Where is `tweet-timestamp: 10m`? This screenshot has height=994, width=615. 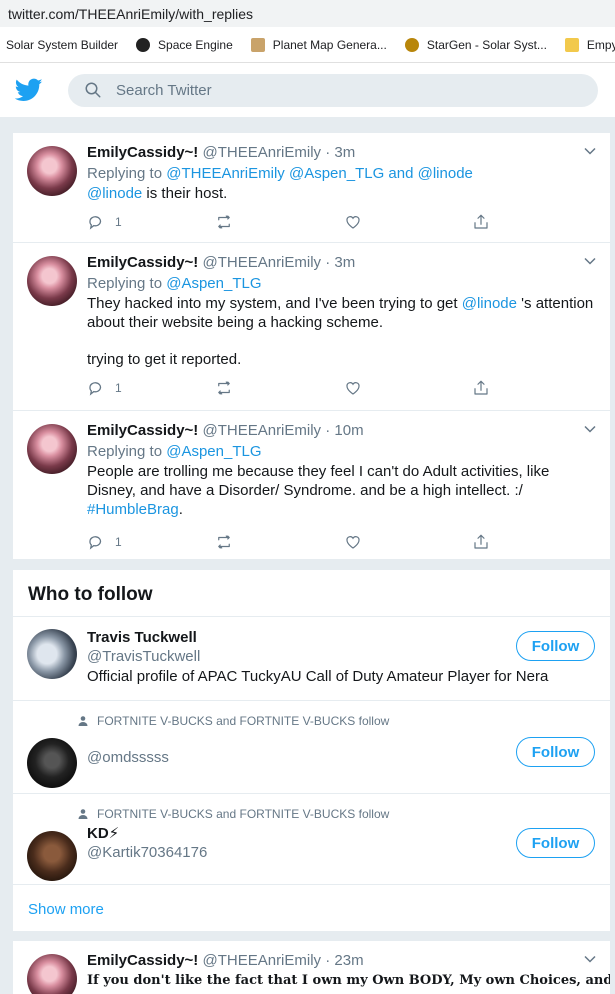 tweet-timestamp: 10m is located at coordinates (348, 430).